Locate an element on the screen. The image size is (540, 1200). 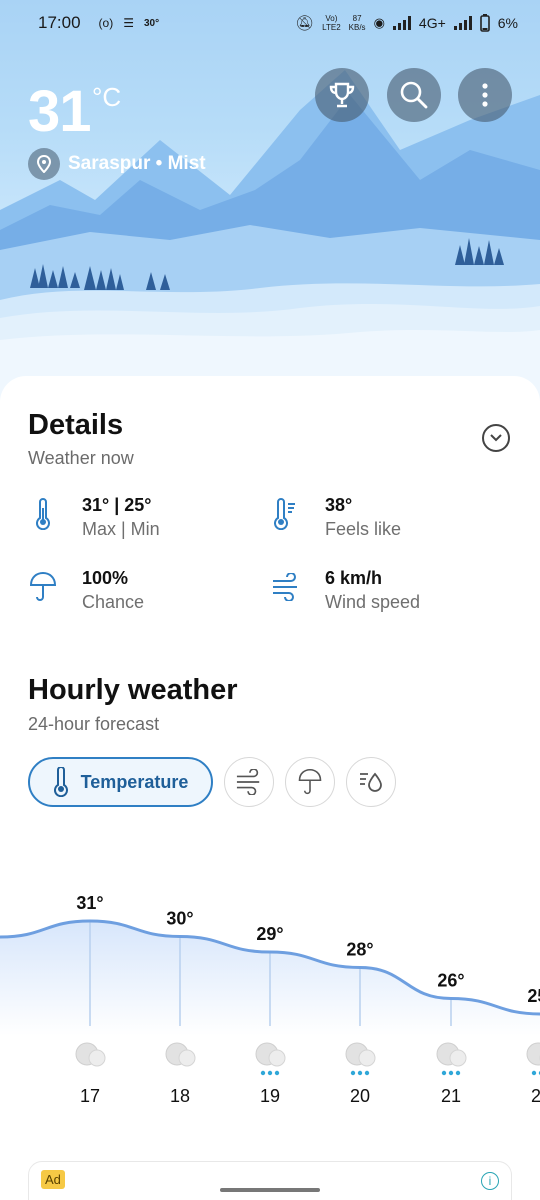
chip-humidity is located at coordinates (371, 782).